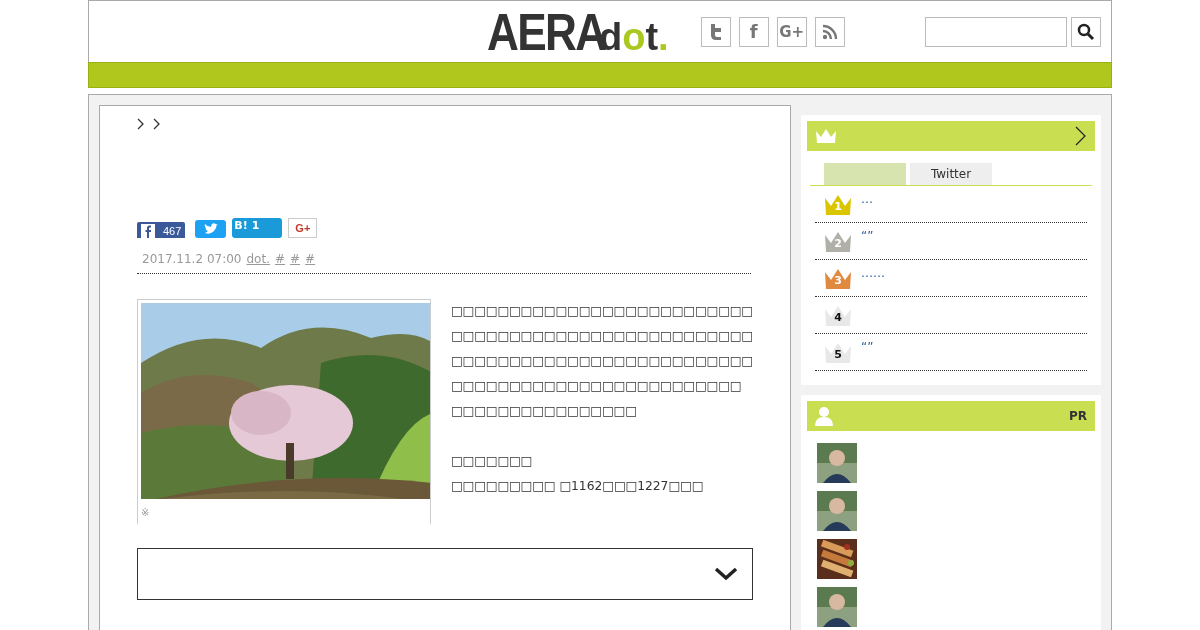  What do you see at coordinates (838, 317) in the screenshot?
I see `rank-number: 4` at bounding box center [838, 317].